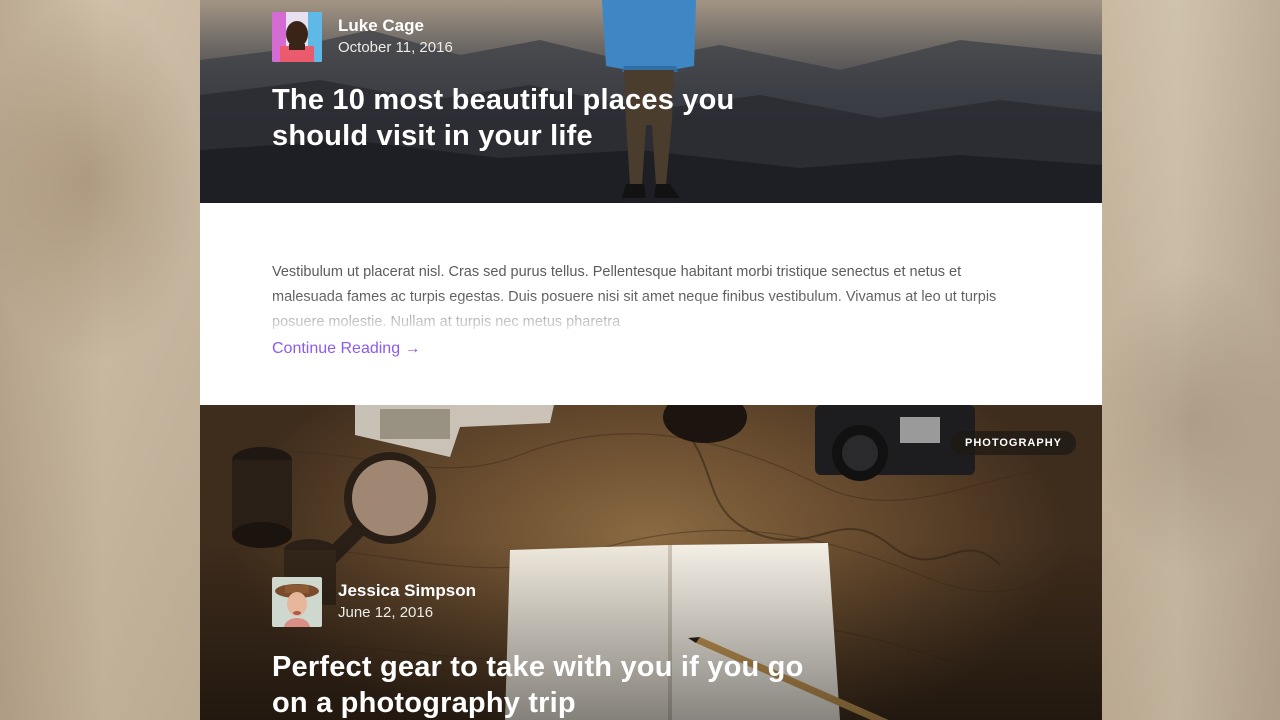 Image resolution: width=1280 pixels, height=720 pixels. I want to click on post-title-line: The 10 most beautiful places you, so click(503, 100).